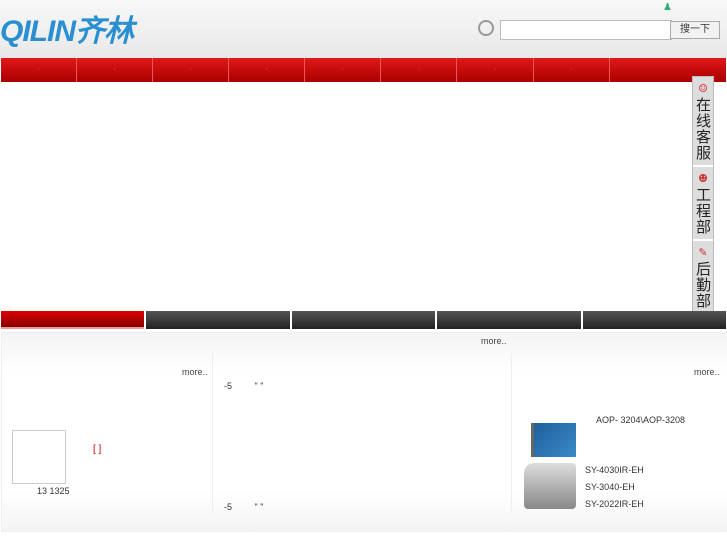 The width and height of the screenshot is (727, 545). What do you see at coordinates (703, 88) in the screenshot?
I see `customer-service-icon: ☺` at bounding box center [703, 88].